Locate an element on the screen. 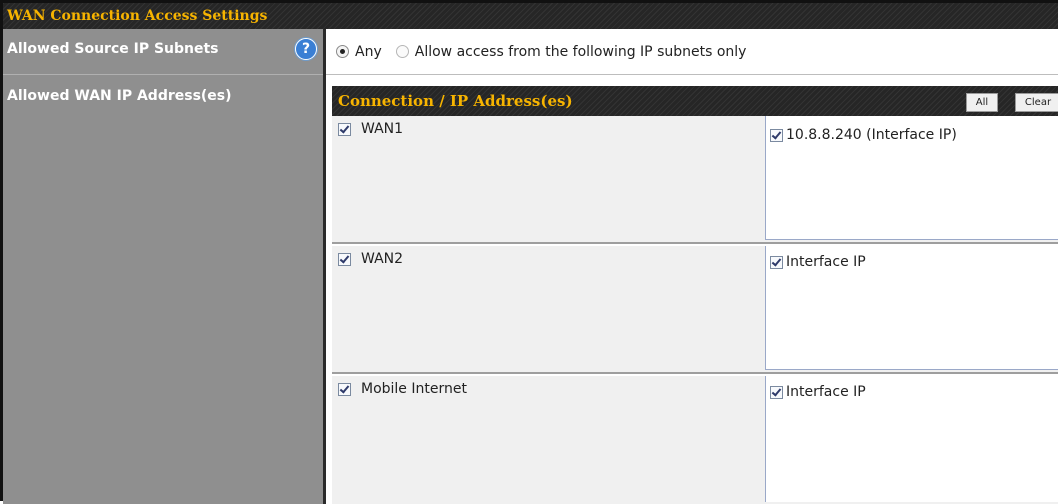 The height and width of the screenshot is (504, 1058). source-subnets-label-text: Allowed Source IP Subnets is located at coordinates (113, 49).